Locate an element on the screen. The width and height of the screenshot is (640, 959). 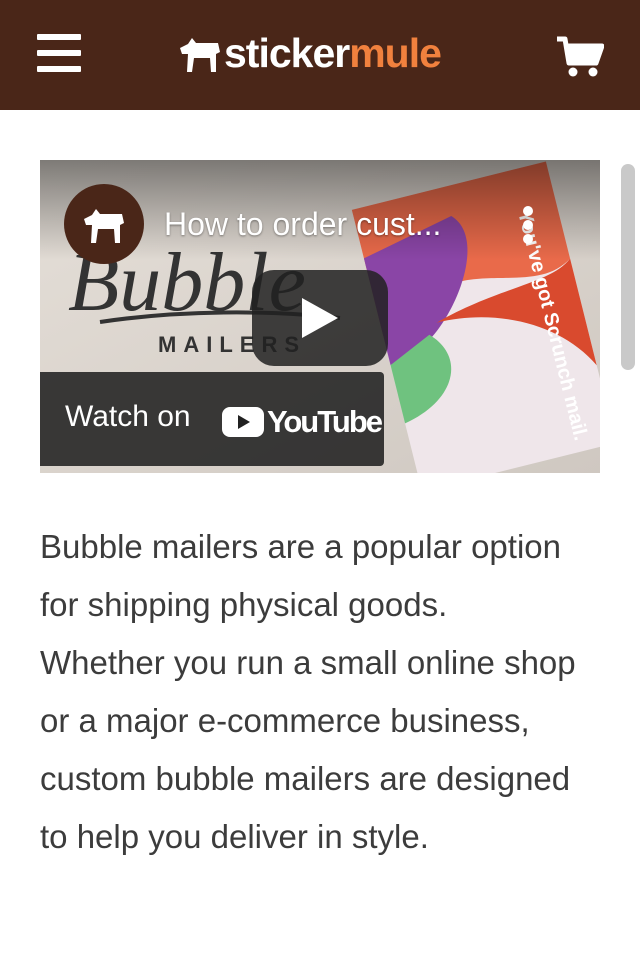
shopping-cart-icon is located at coordinates (581, 56).